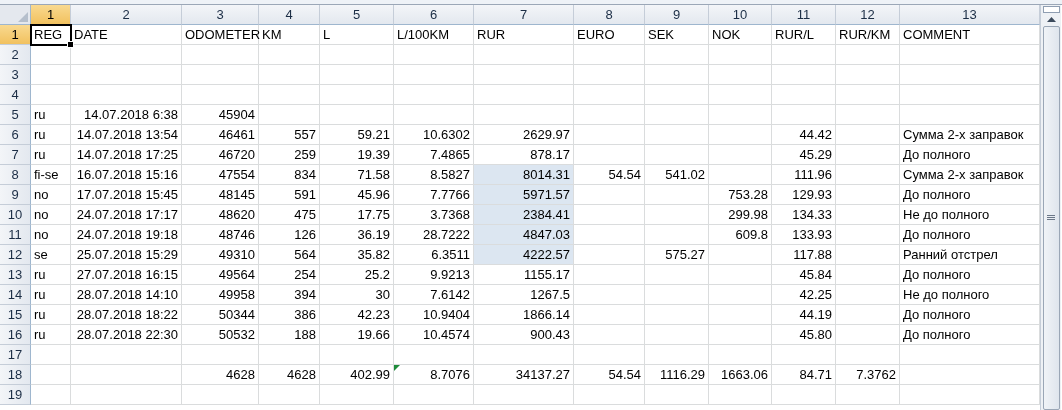 The image size is (1062, 410). Describe the element at coordinates (804, 195) in the screenshot. I see `table-cell: 129.93` at that location.